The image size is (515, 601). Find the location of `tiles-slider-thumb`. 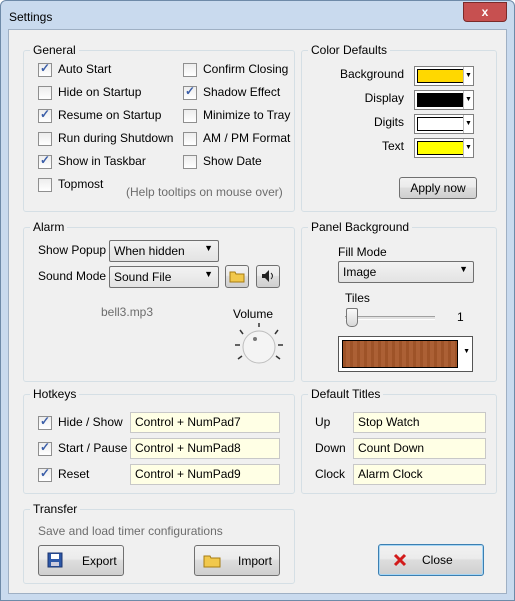

tiles-slider-thumb is located at coordinates (352, 317).